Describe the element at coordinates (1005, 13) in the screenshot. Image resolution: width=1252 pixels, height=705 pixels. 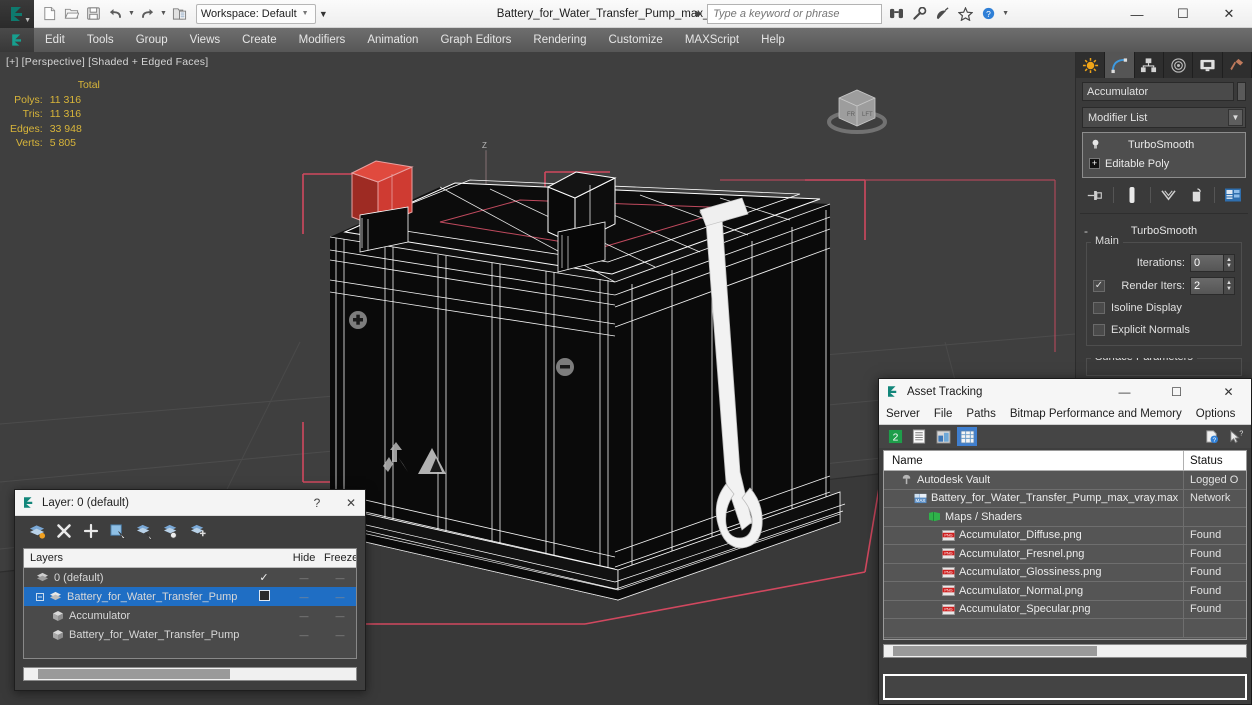
I see `help-dropdown-arrow-icon: ▼` at that location.